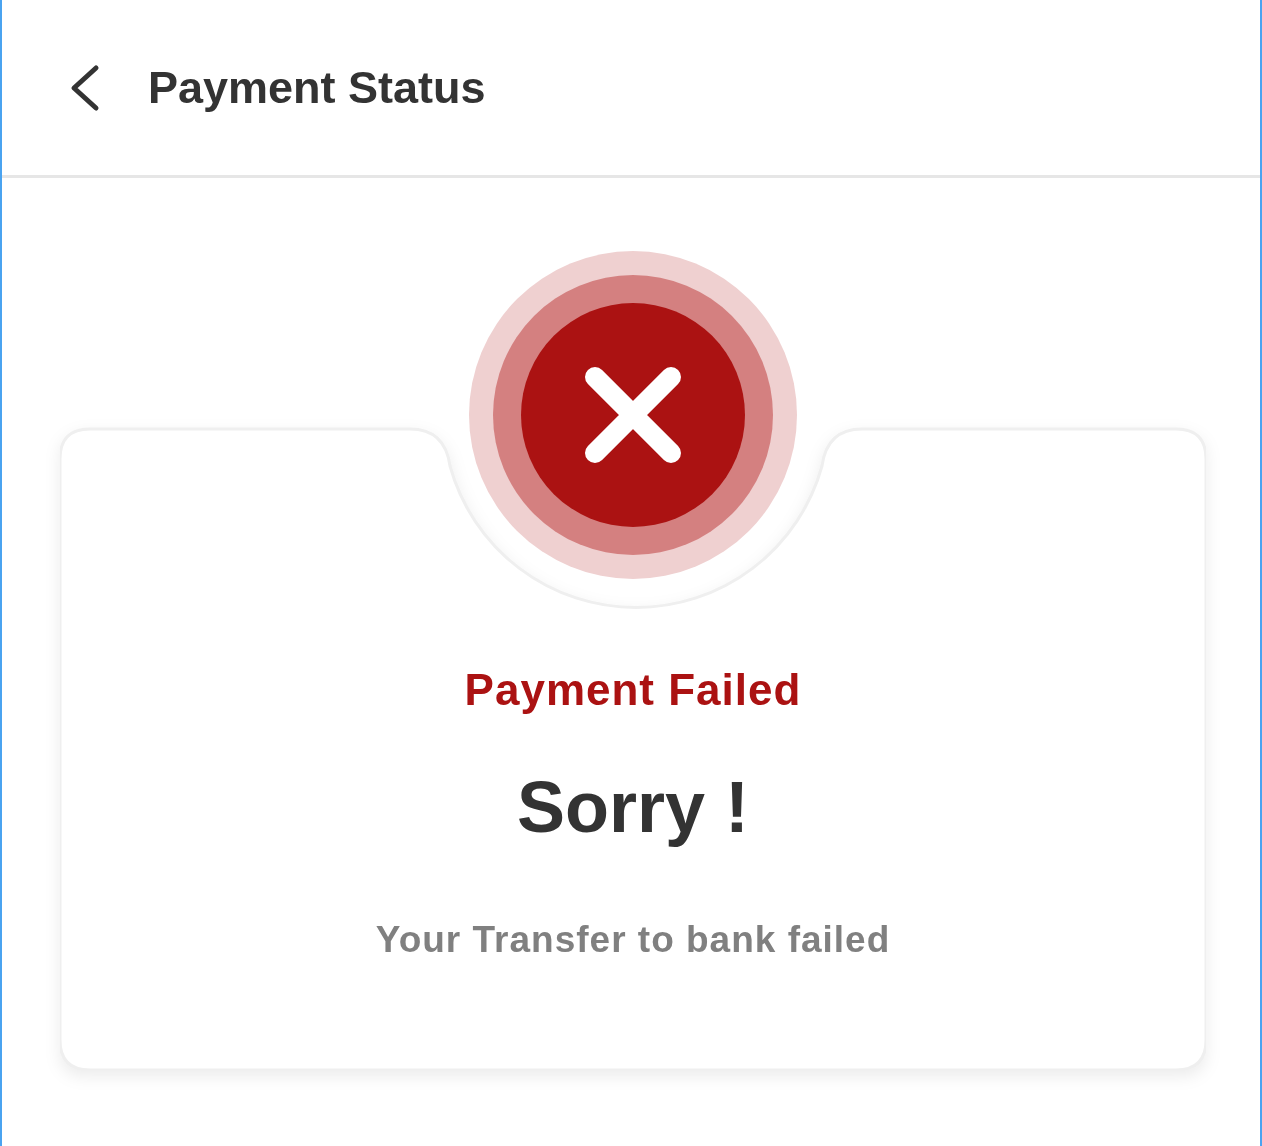 Image resolution: width=1262 pixels, height=1146 pixels. What do you see at coordinates (633, 940) in the screenshot?
I see `status-message: Your Transfer to bank failed` at bounding box center [633, 940].